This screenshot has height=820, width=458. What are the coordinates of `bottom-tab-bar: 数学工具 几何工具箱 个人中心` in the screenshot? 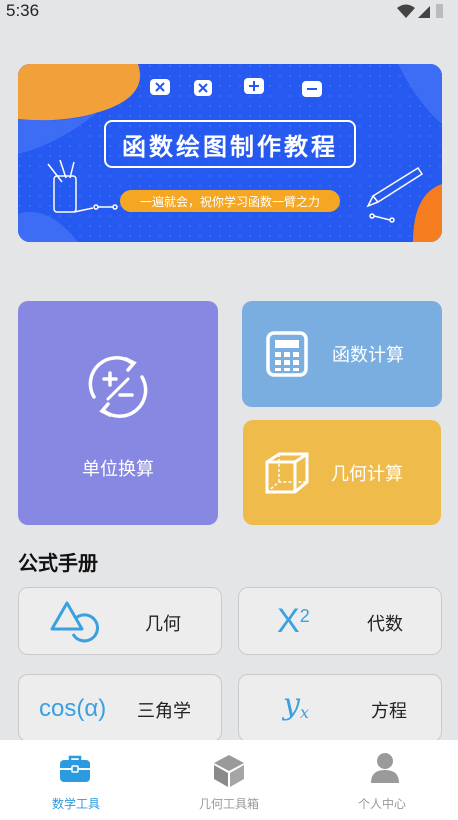 It's located at (229, 780).